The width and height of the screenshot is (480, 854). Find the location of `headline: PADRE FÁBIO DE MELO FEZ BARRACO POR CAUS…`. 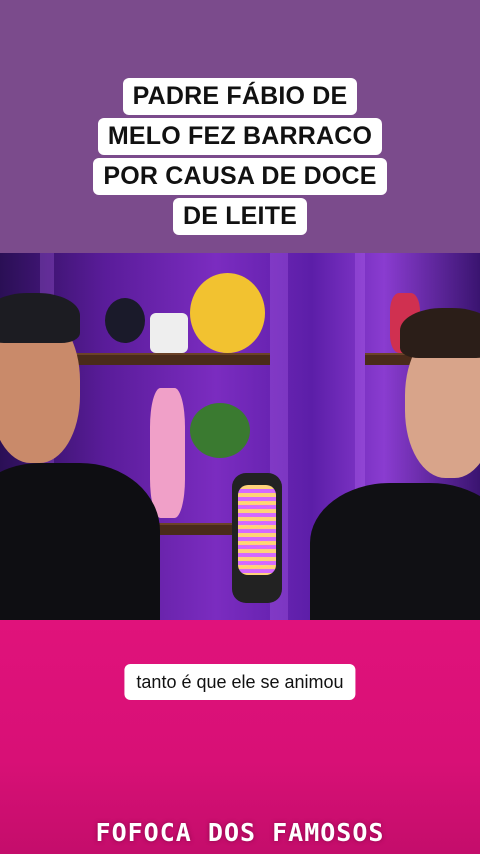

headline: PADRE FÁBIO DE MELO FEZ BARRACO POR CAUS… is located at coordinates (240, 158).